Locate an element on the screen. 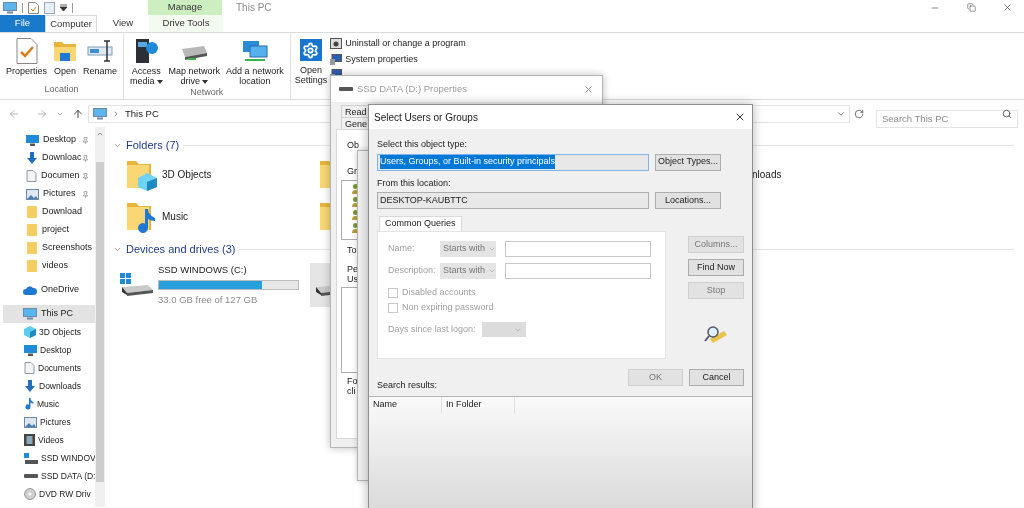 The width and height of the screenshot is (1024, 508). address-text: This PC is located at coordinates (142, 113).